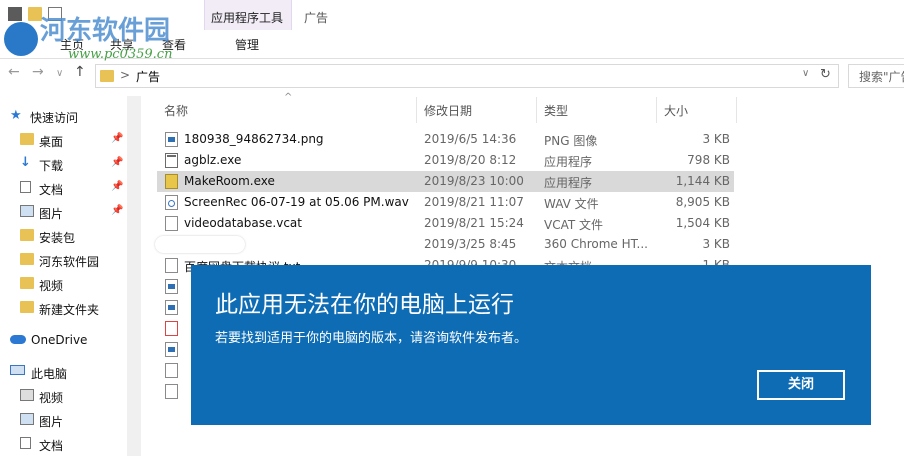  I want to click on sidebar-item-pictures-pc: 图片, so click(63, 420).